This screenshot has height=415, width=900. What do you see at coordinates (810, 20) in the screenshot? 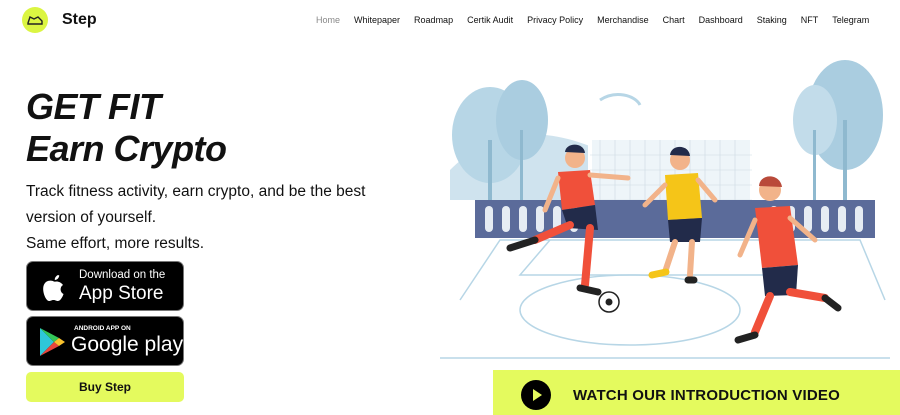
I see `nav-link-nft: NFT` at bounding box center [810, 20].